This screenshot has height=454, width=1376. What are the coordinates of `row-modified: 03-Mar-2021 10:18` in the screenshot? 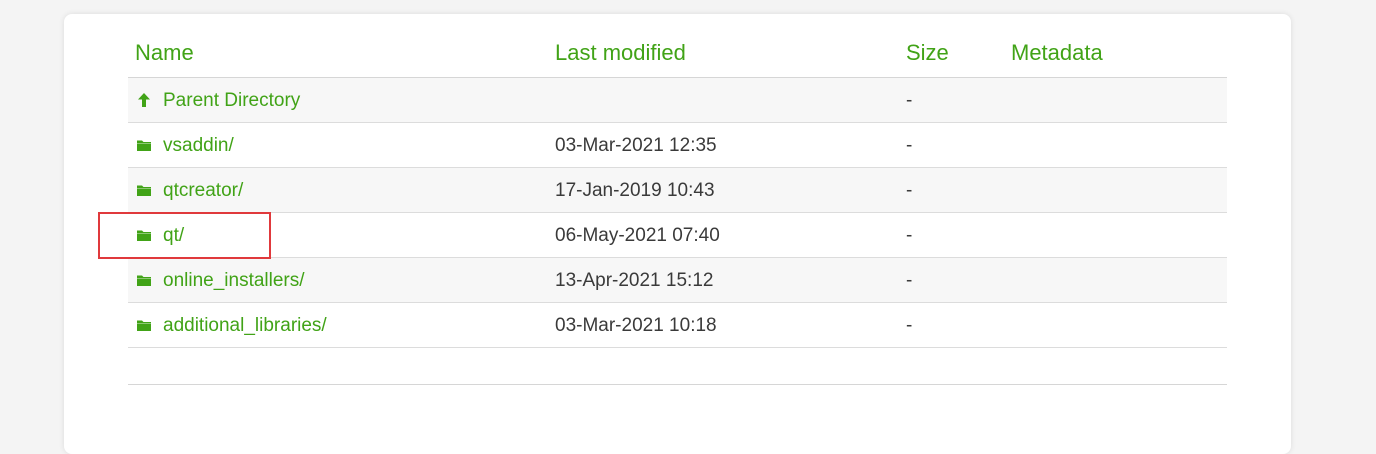 It's located at (636, 325).